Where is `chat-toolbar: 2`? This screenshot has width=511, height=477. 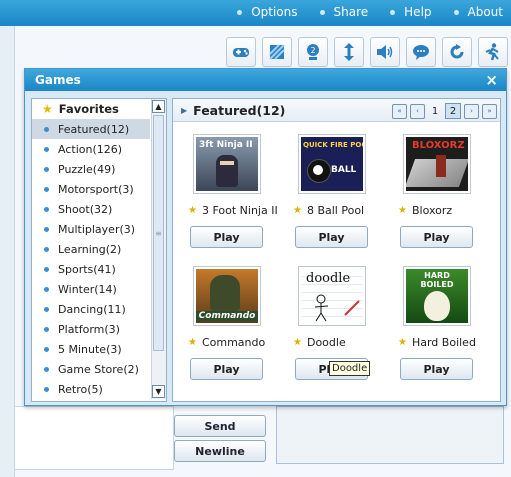
chat-toolbar: 2 is located at coordinates (367, 52).